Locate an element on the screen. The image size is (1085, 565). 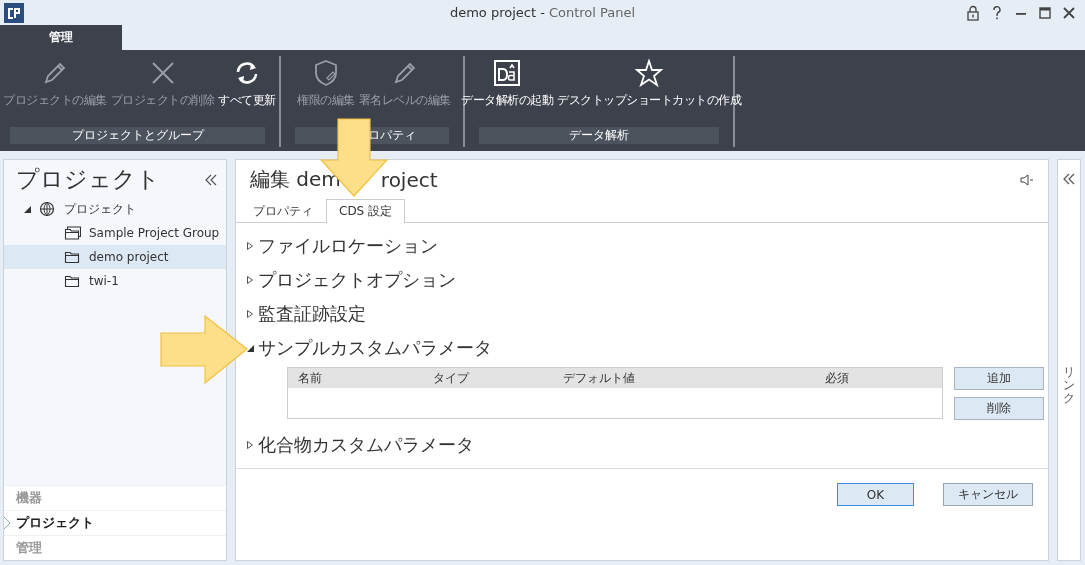
side-panel-label: リンク is located at coordinates (1069, 386).